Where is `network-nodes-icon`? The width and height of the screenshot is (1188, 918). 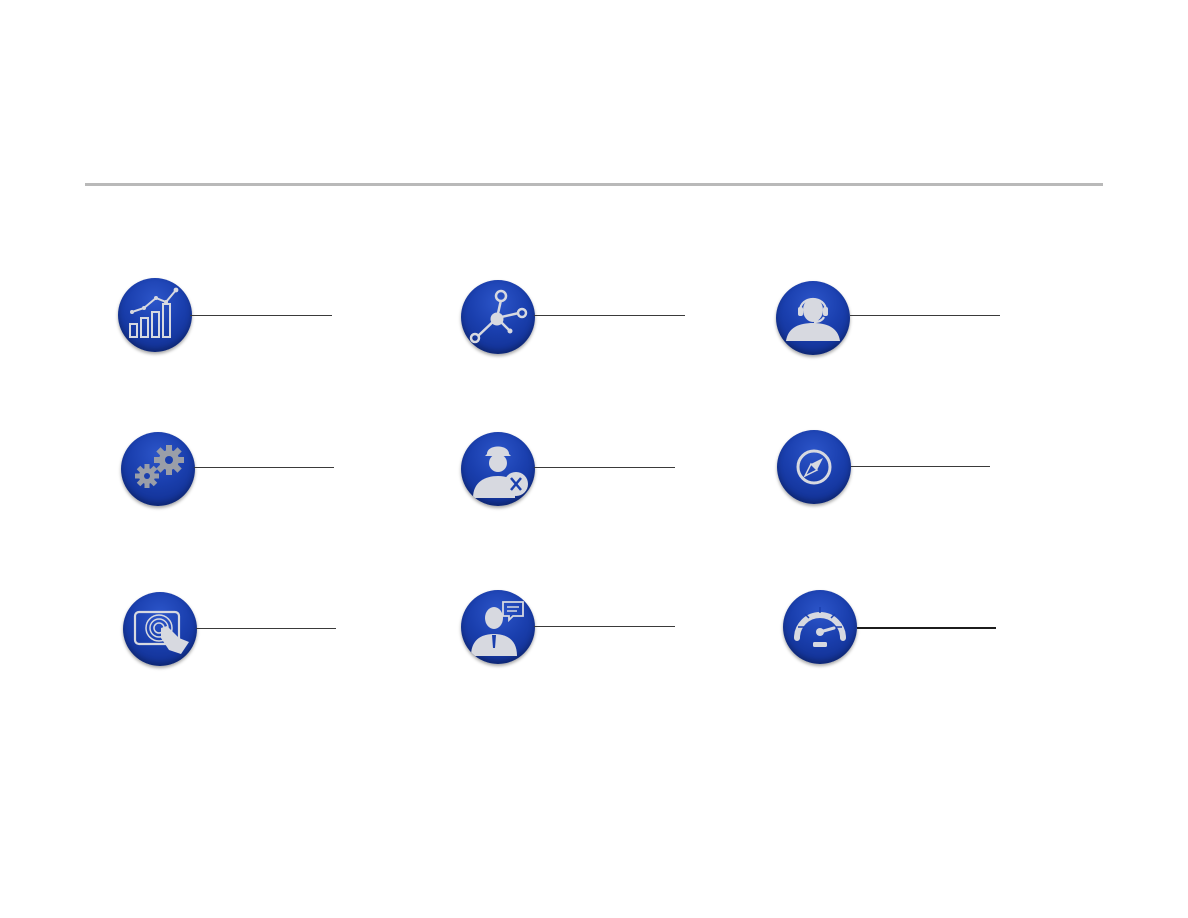
network-nodes-icon is located at coordinates (498, 317).